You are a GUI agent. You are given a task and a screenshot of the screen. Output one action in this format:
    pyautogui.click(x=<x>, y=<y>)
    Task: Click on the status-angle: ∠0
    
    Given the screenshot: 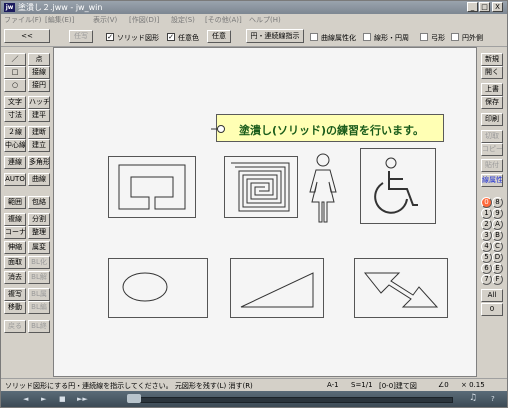 What is the action you would take?
    pyautogui.click(x=443, y=385)
    